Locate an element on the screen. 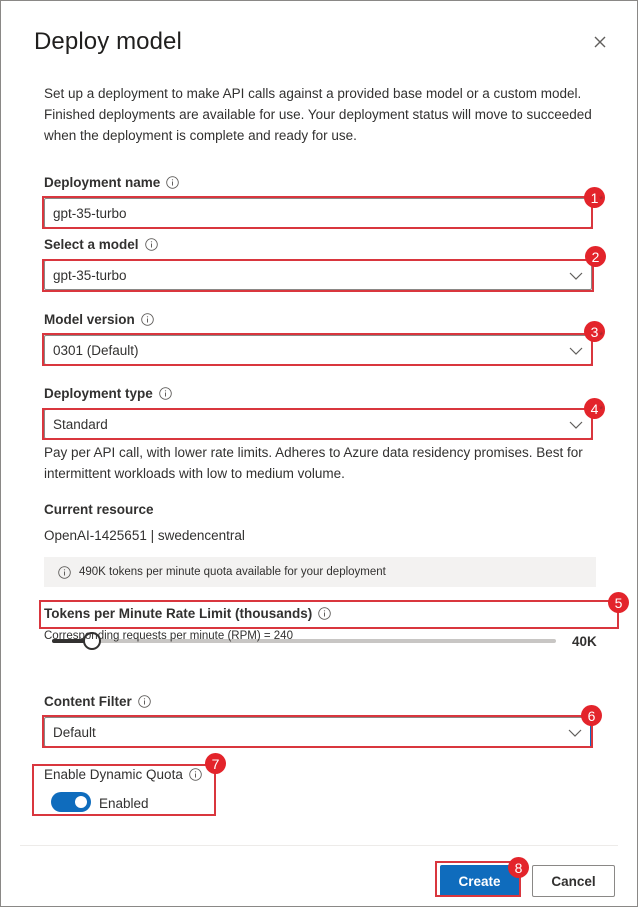 The width and height of the screenshot is (638, 907). content-filter-value: Default is located at coordinates (74, 732).